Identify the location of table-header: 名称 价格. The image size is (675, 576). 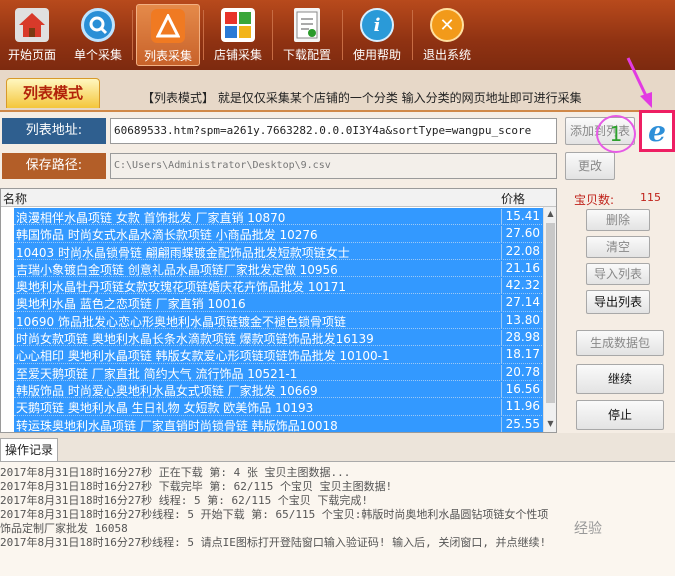
(278, 198).